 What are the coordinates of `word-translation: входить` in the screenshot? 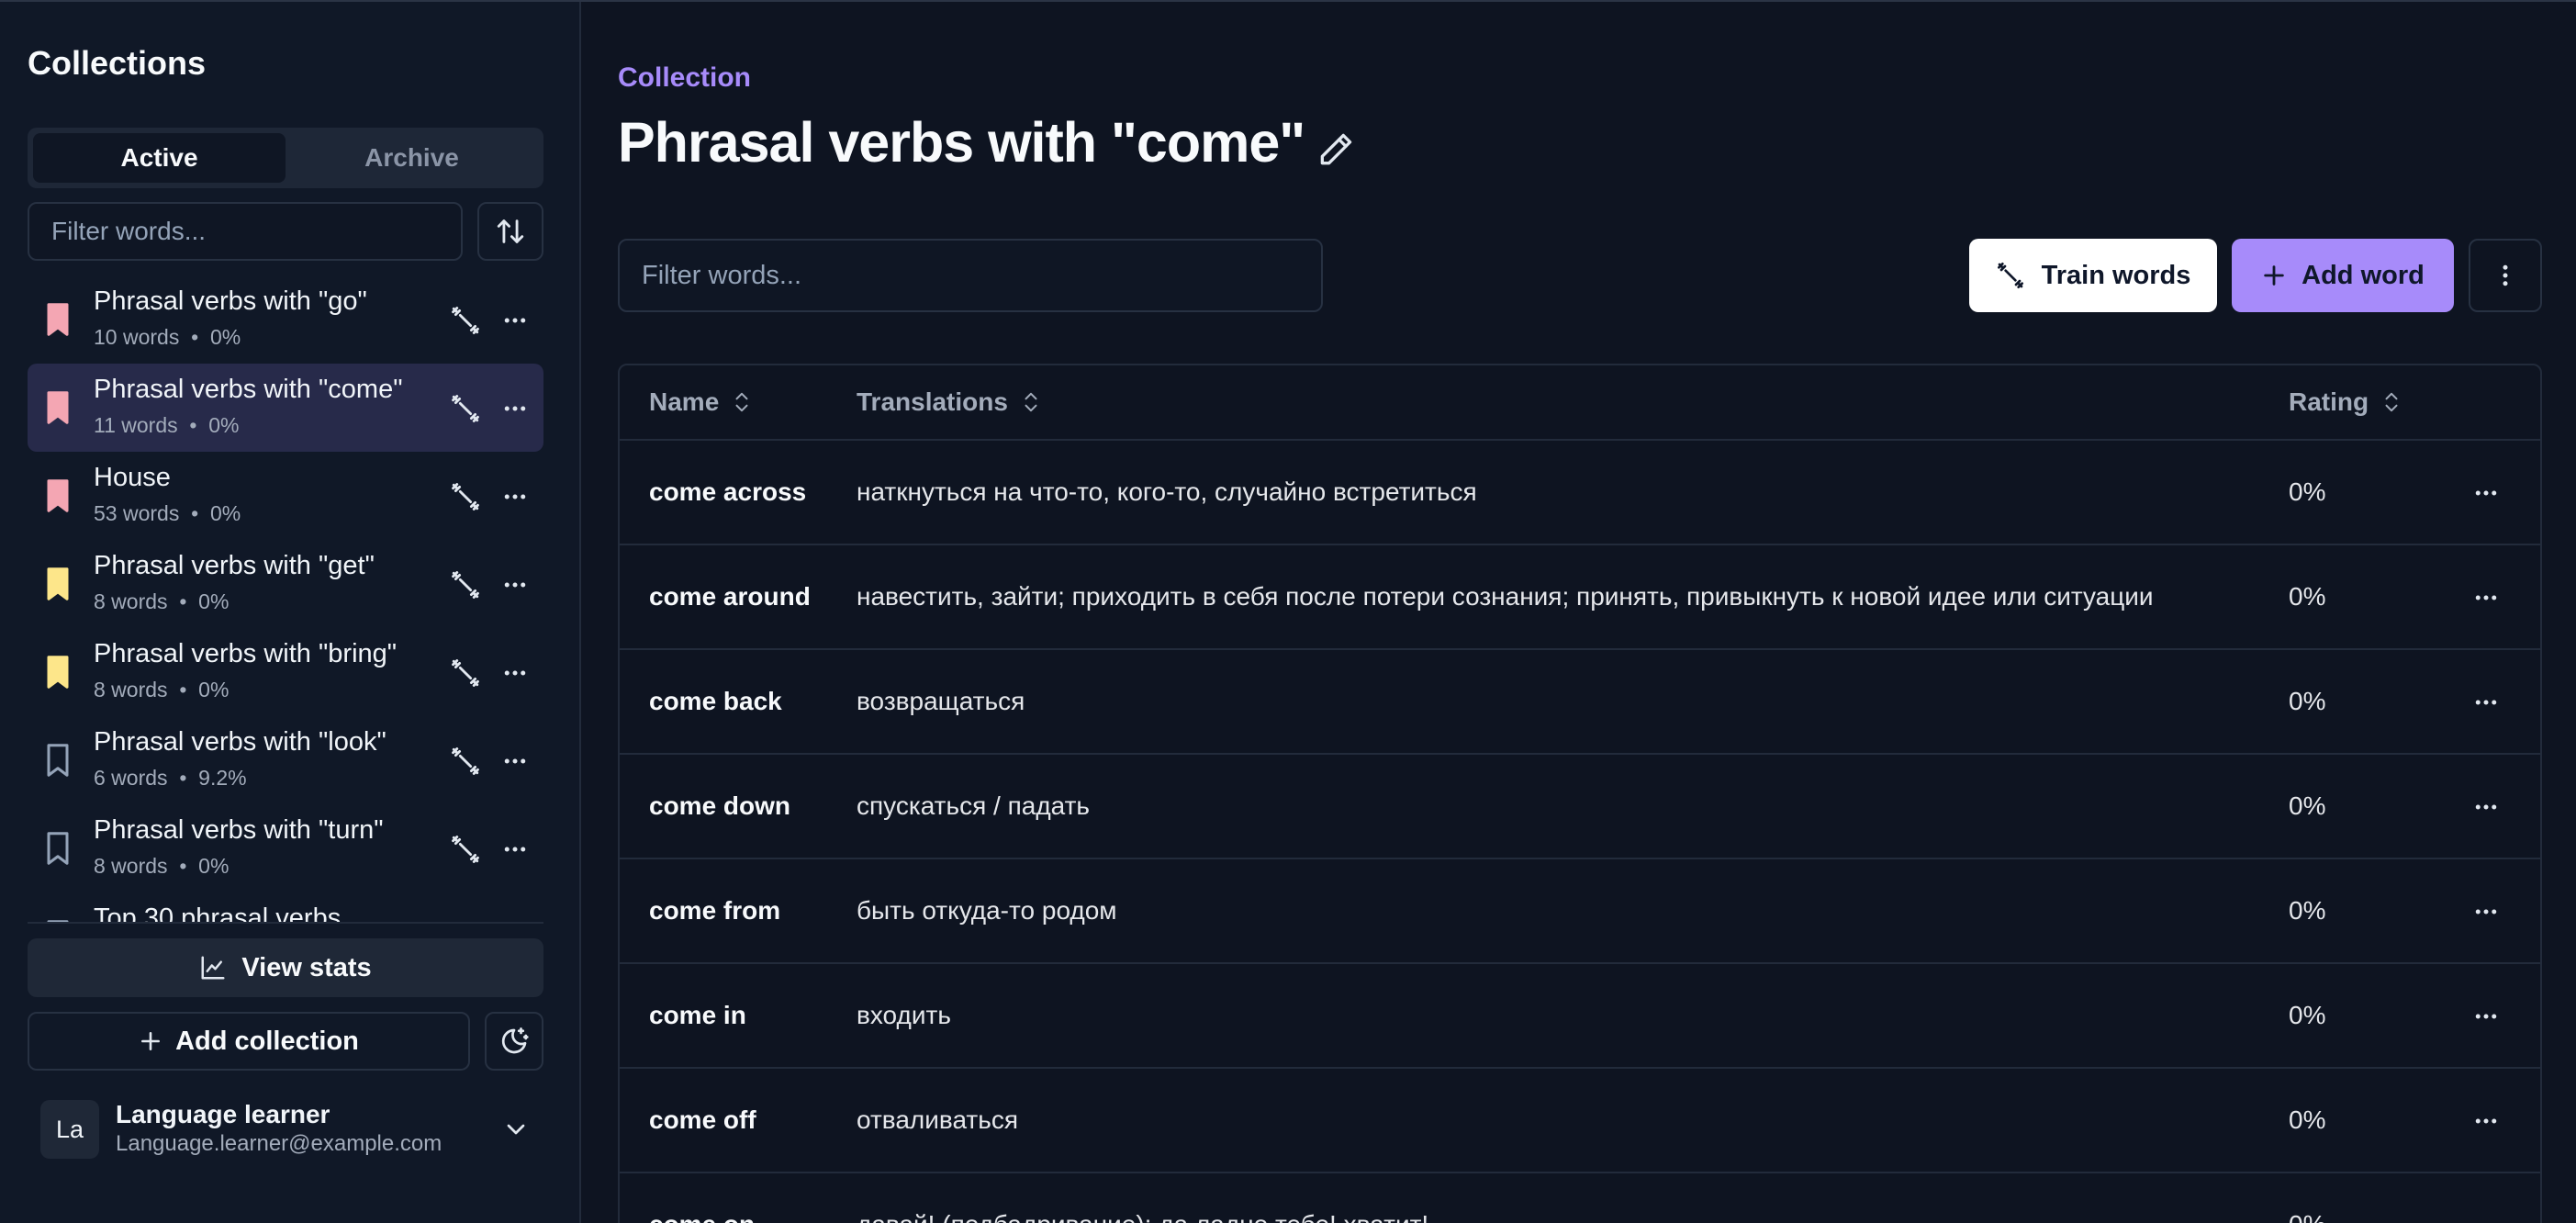 It's located at (904, 1015).